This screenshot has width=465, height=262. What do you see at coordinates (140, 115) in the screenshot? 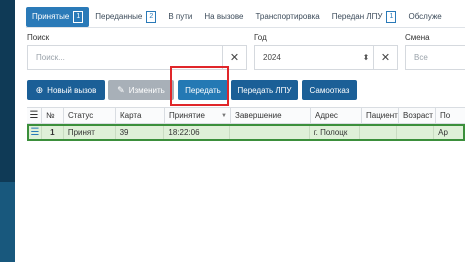
I see `column-header: Карта` at bounding box center [140, 115].